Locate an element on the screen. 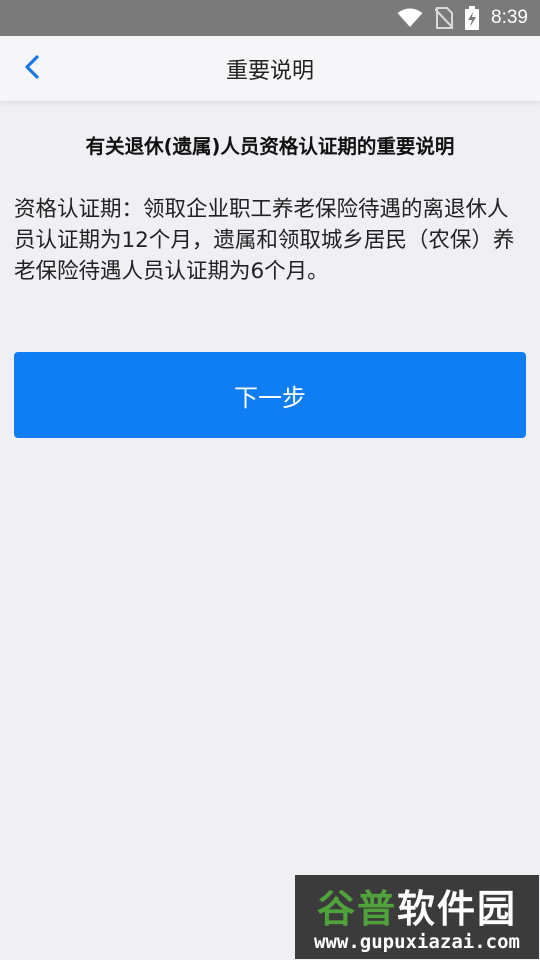  watermark-brand: 谷普 软件园 is located at coordinates (417, 905).